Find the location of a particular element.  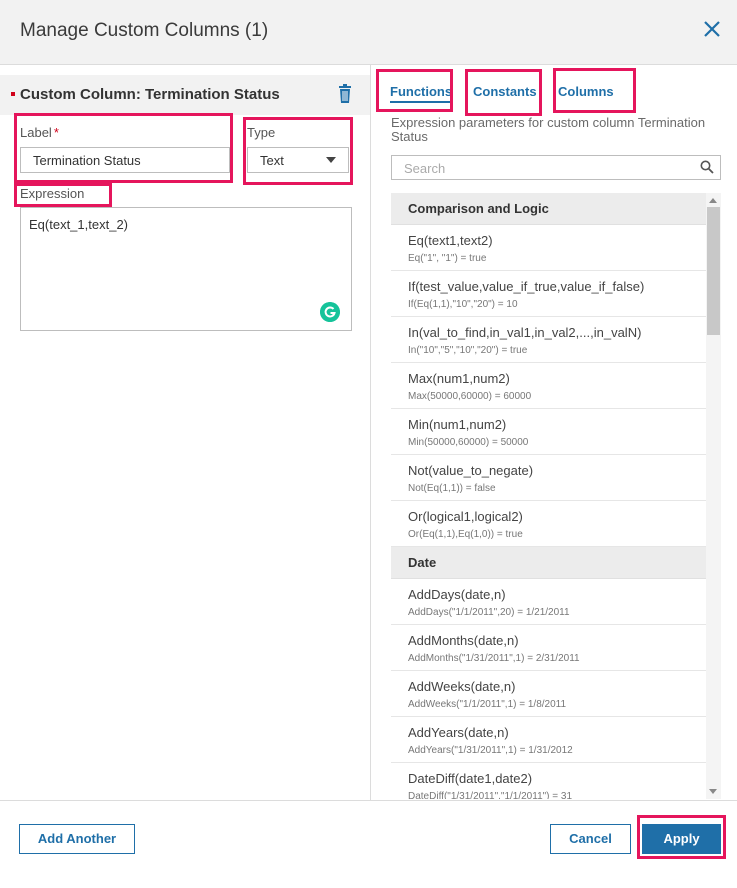

function-example: Min(50000,60000) = 50000 is located at coordinates (468, 442).